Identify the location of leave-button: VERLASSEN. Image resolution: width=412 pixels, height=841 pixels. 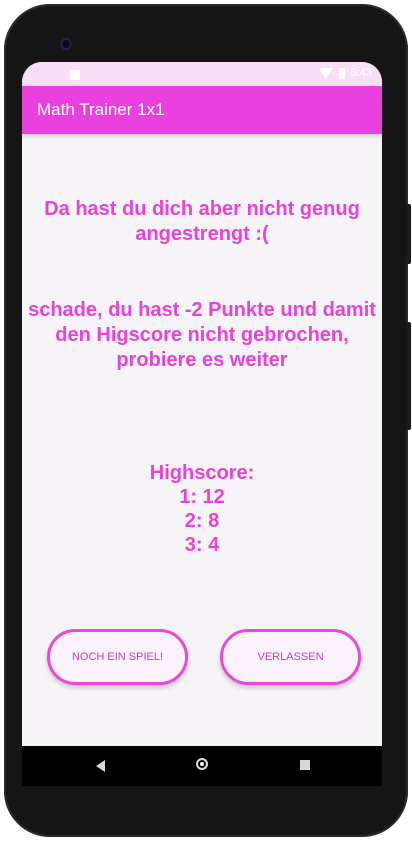
(290, 657).